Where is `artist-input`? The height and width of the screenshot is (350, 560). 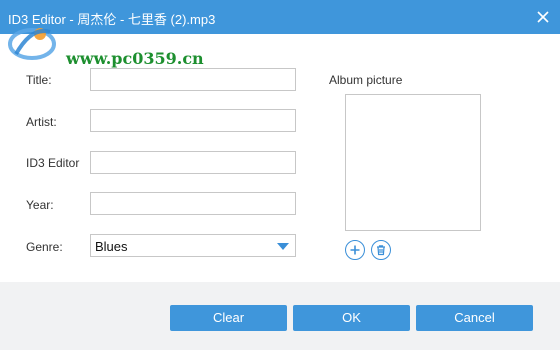
artist-input is located at coordinates (193, 120).